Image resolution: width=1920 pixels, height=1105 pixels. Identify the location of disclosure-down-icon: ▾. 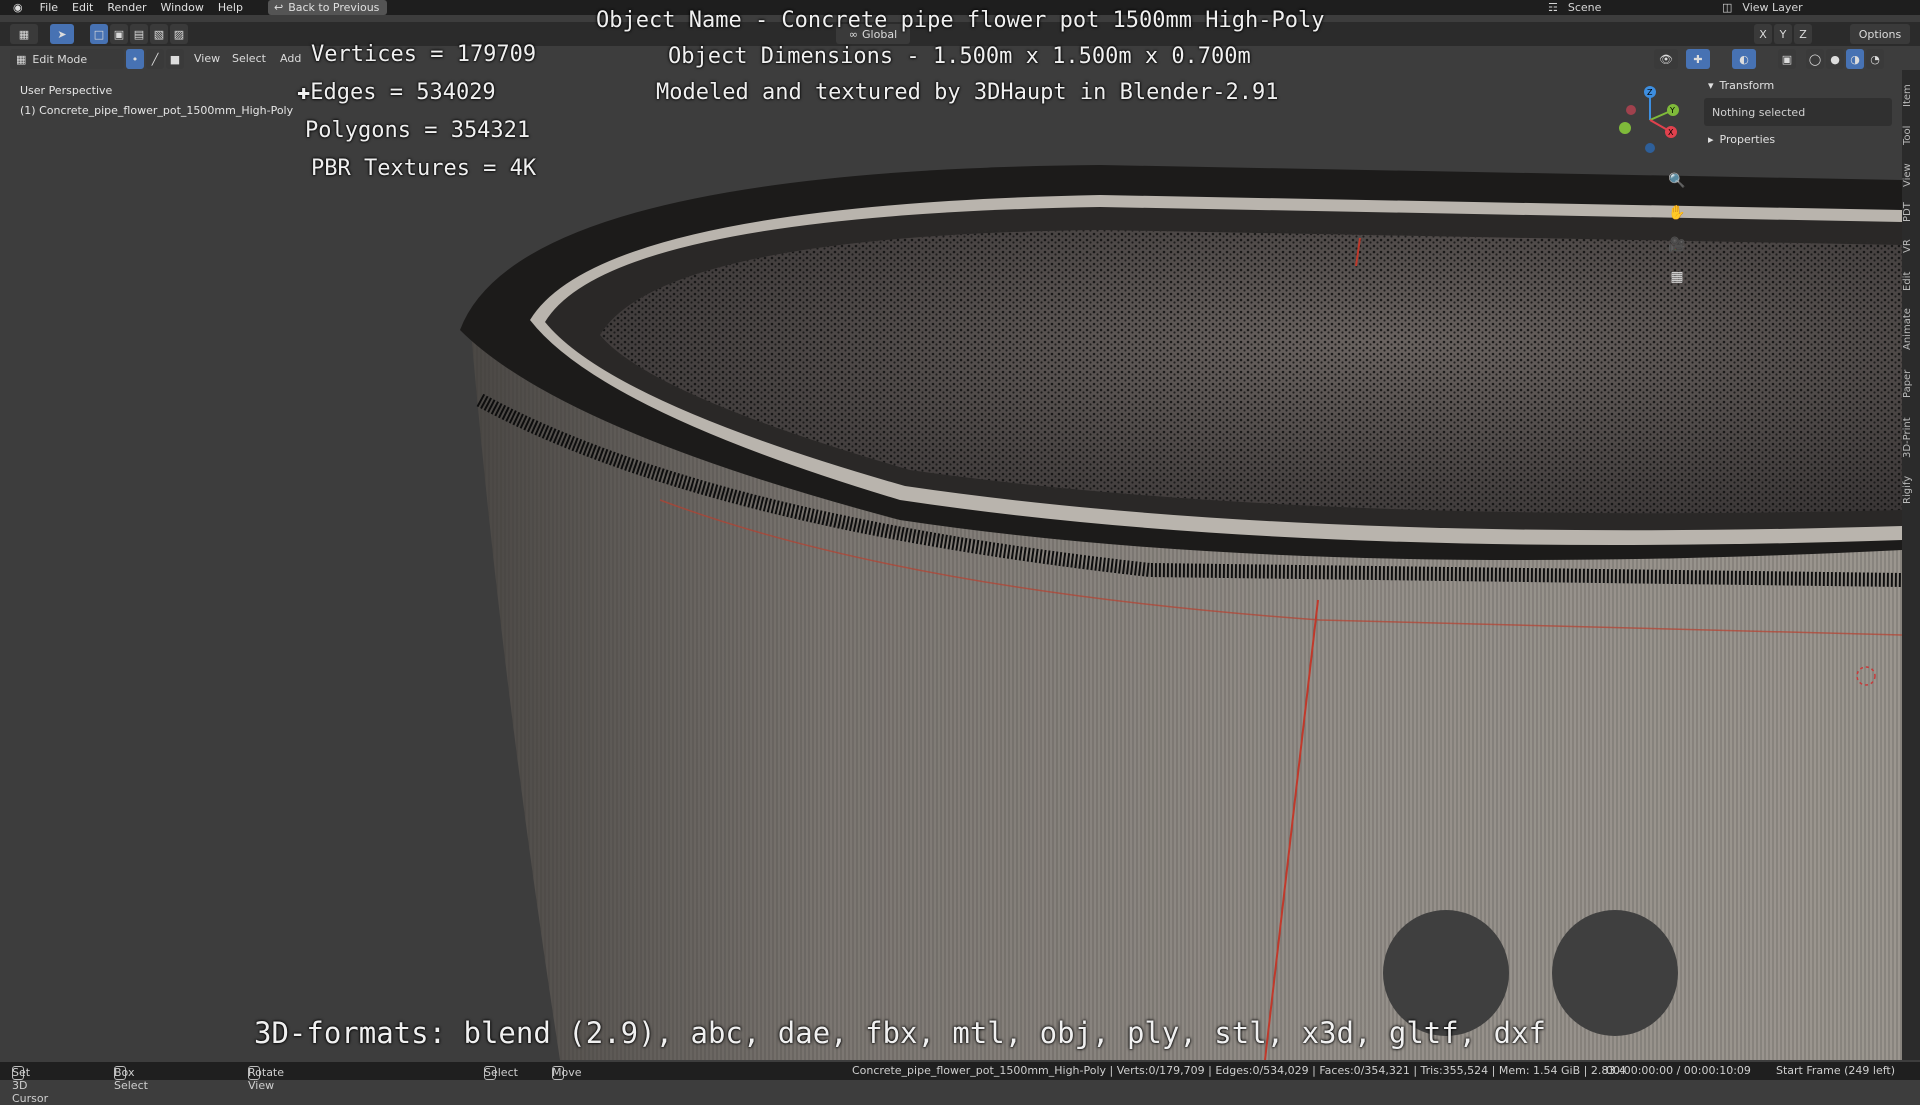
(1711, 85).